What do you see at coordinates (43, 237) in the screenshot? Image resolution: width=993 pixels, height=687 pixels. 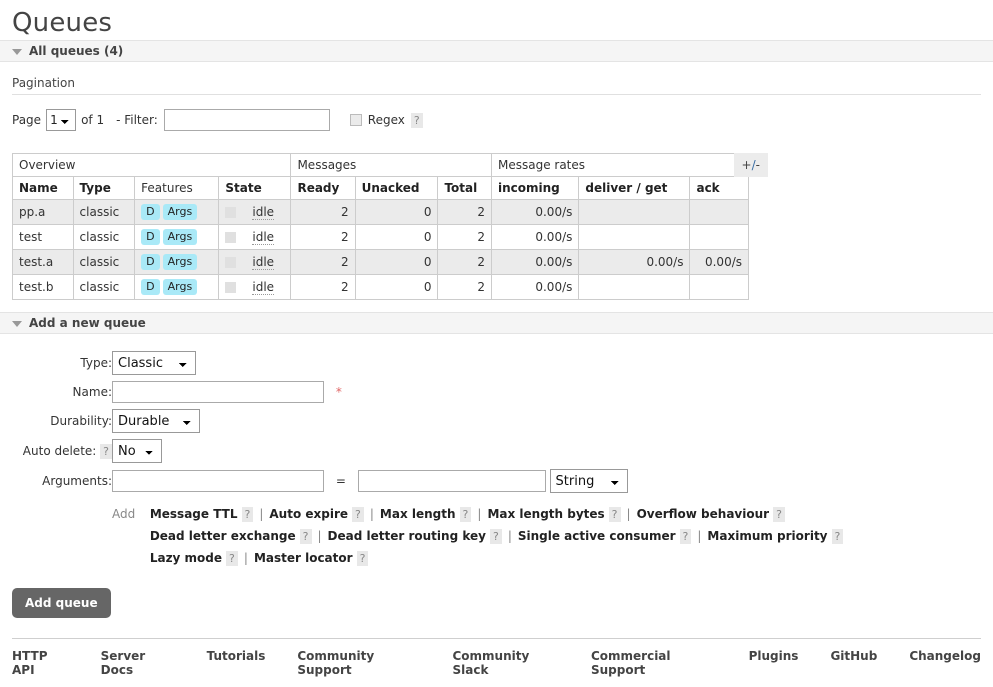 I see `cell-queue-name: test` at bounding box center [43, 237].